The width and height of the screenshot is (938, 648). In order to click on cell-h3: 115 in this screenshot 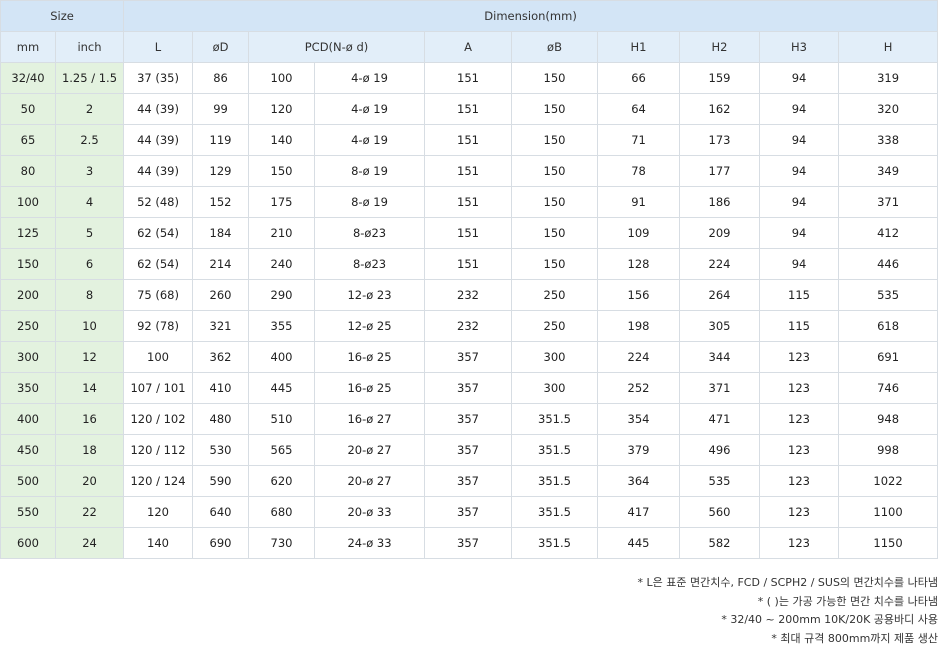, I will do `click(799, 295)`.